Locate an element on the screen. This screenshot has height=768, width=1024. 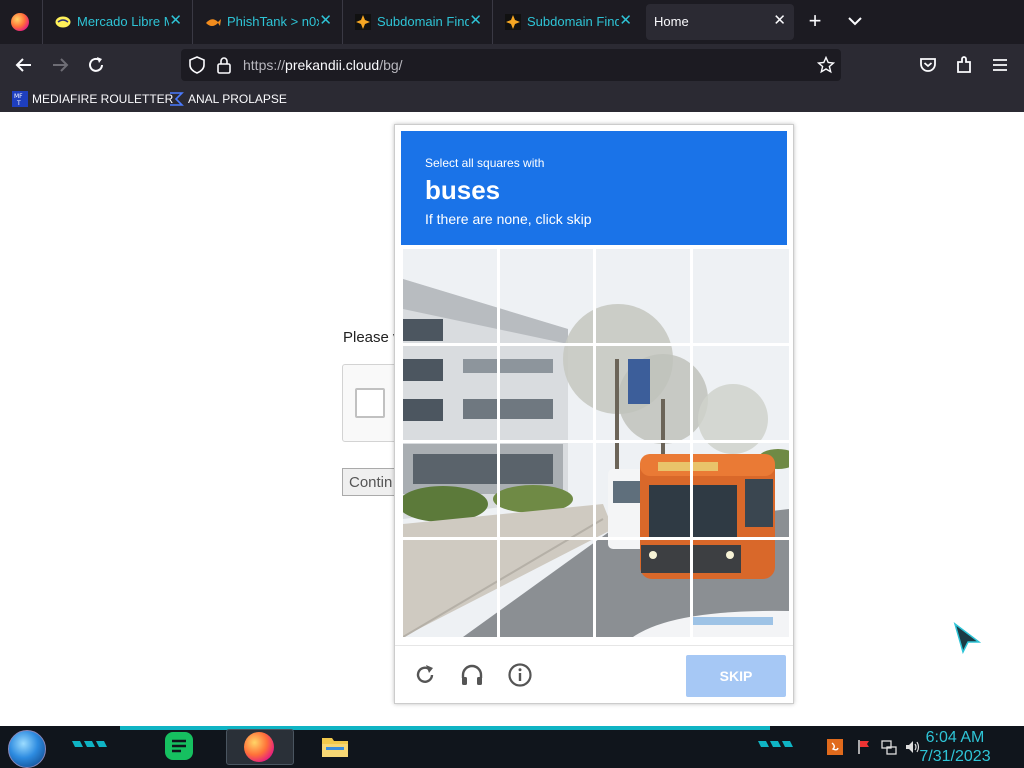
extensions-icon is located at coordinates (964, 65).